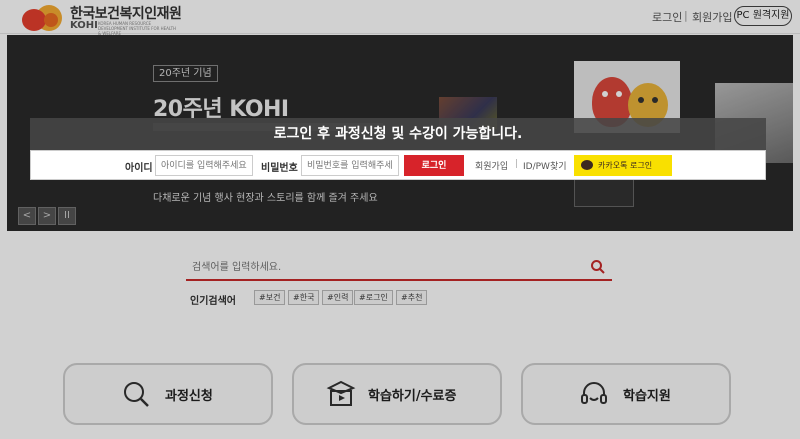 The height and width of the screenshot is (439, 800). I want to click on popular-tag: #추천, so click(412, 297).